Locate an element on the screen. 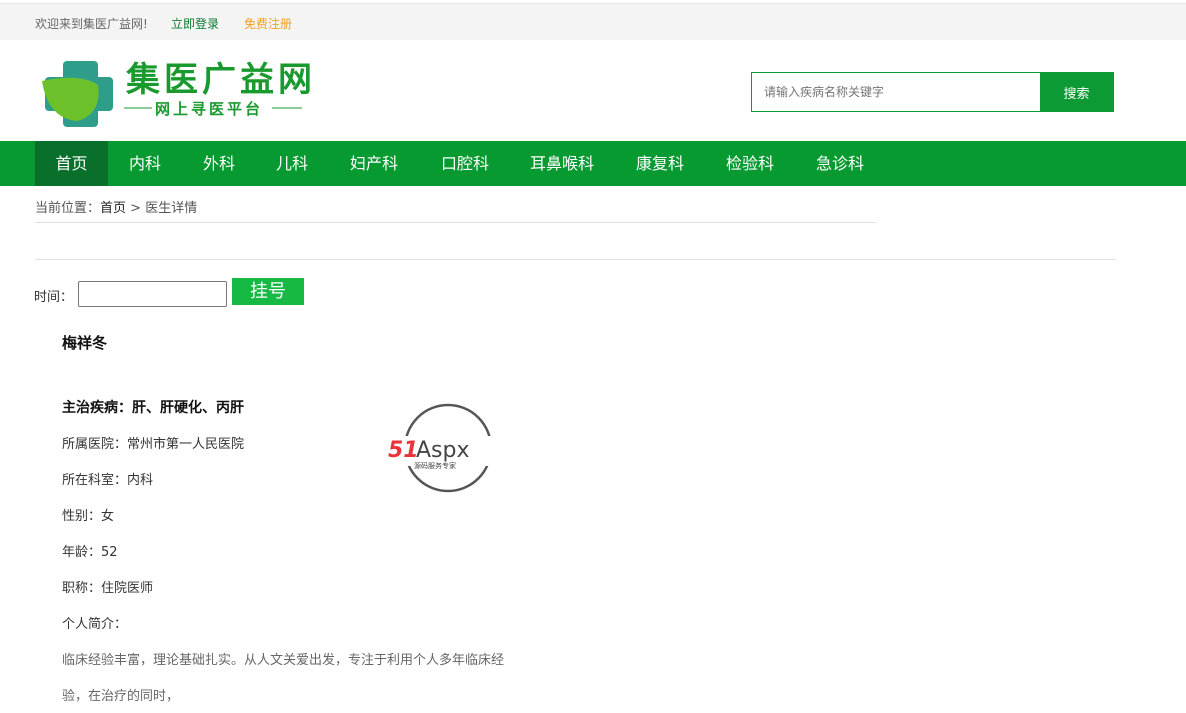 This screenshot has width=1186, height=713. welcome-text: 欢迎来到集医广益网! is located at coordinates (91, 24).